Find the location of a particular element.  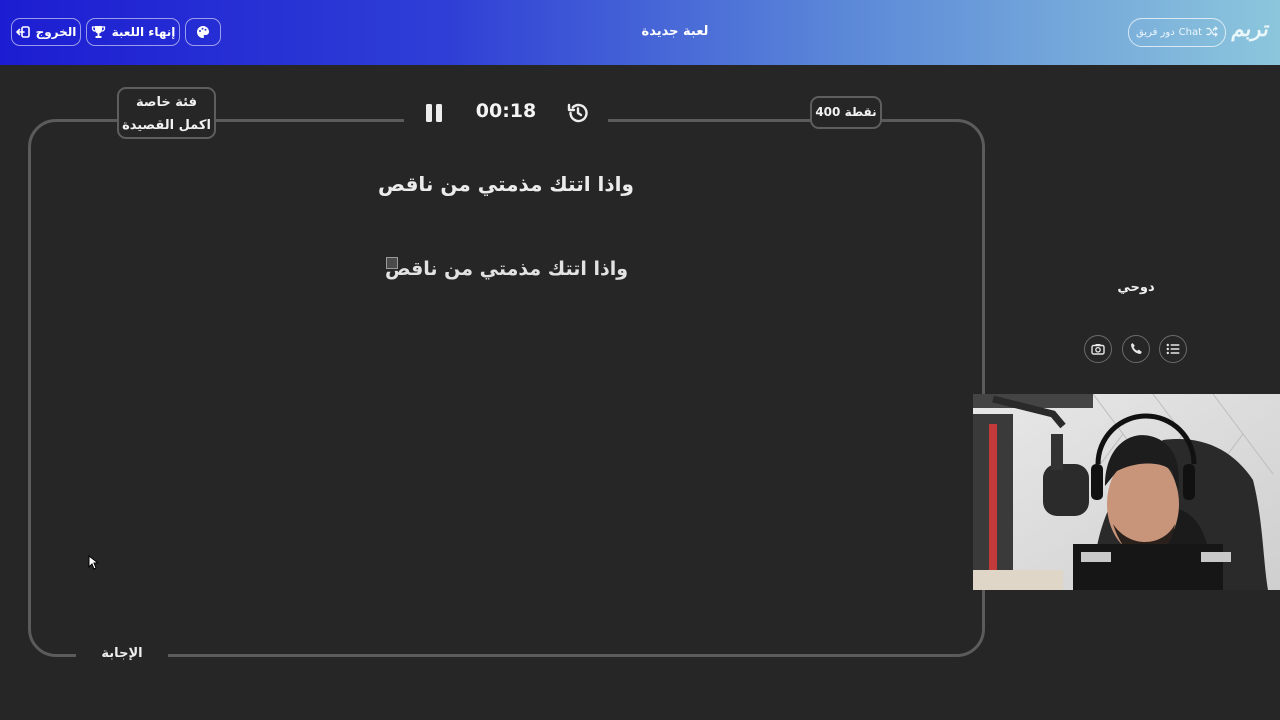

history-icon is located at coordinates (578, 116).